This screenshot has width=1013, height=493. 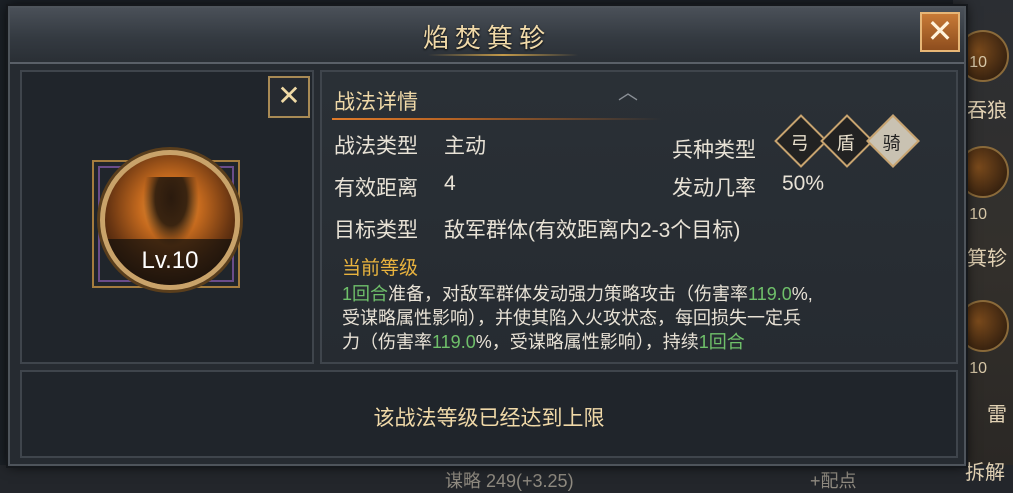 I want to click on dialog-title: 焰焚箕轸, so click(x=486, y=38).